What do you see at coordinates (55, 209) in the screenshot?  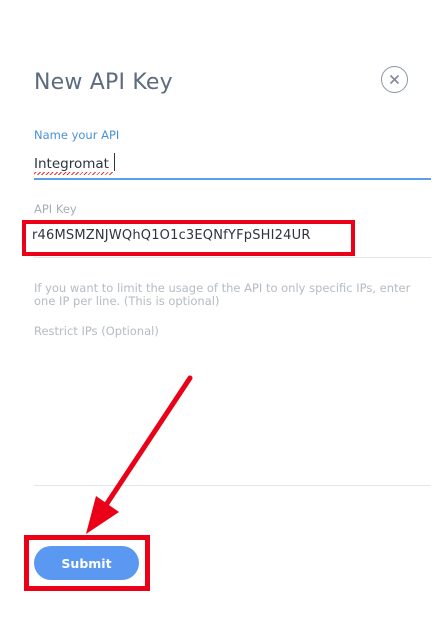 I see `api-key-label: API Key` at bounding box center [55, 209].